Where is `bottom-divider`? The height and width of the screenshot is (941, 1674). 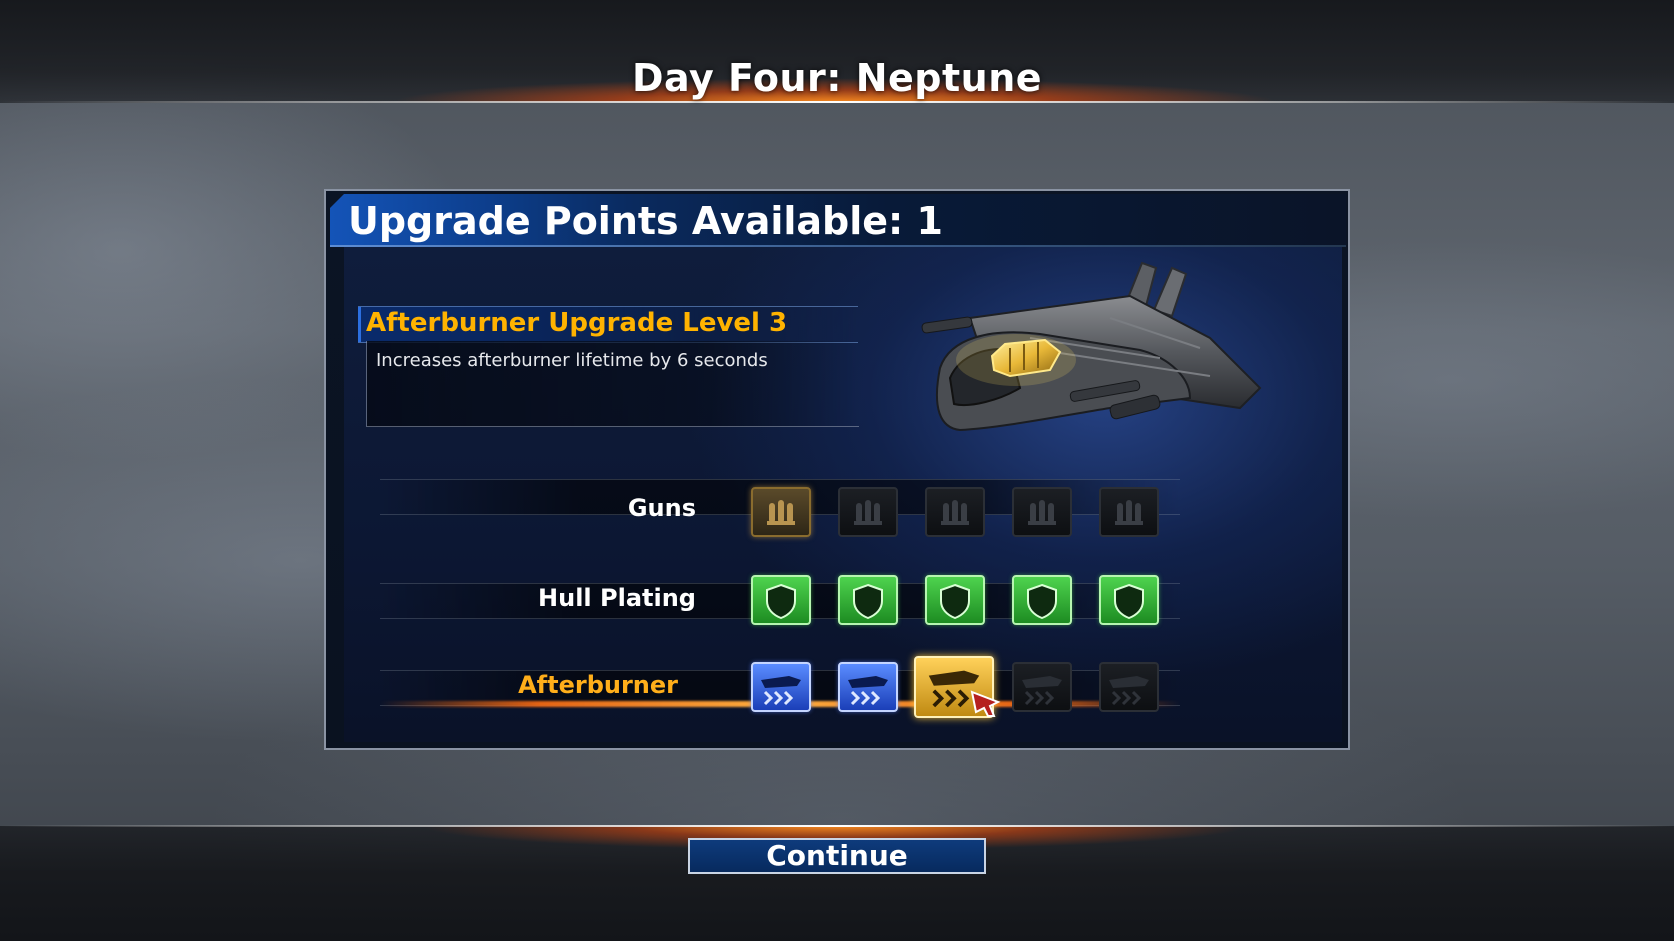 bottom-divider is located at coordinates (837, 826).